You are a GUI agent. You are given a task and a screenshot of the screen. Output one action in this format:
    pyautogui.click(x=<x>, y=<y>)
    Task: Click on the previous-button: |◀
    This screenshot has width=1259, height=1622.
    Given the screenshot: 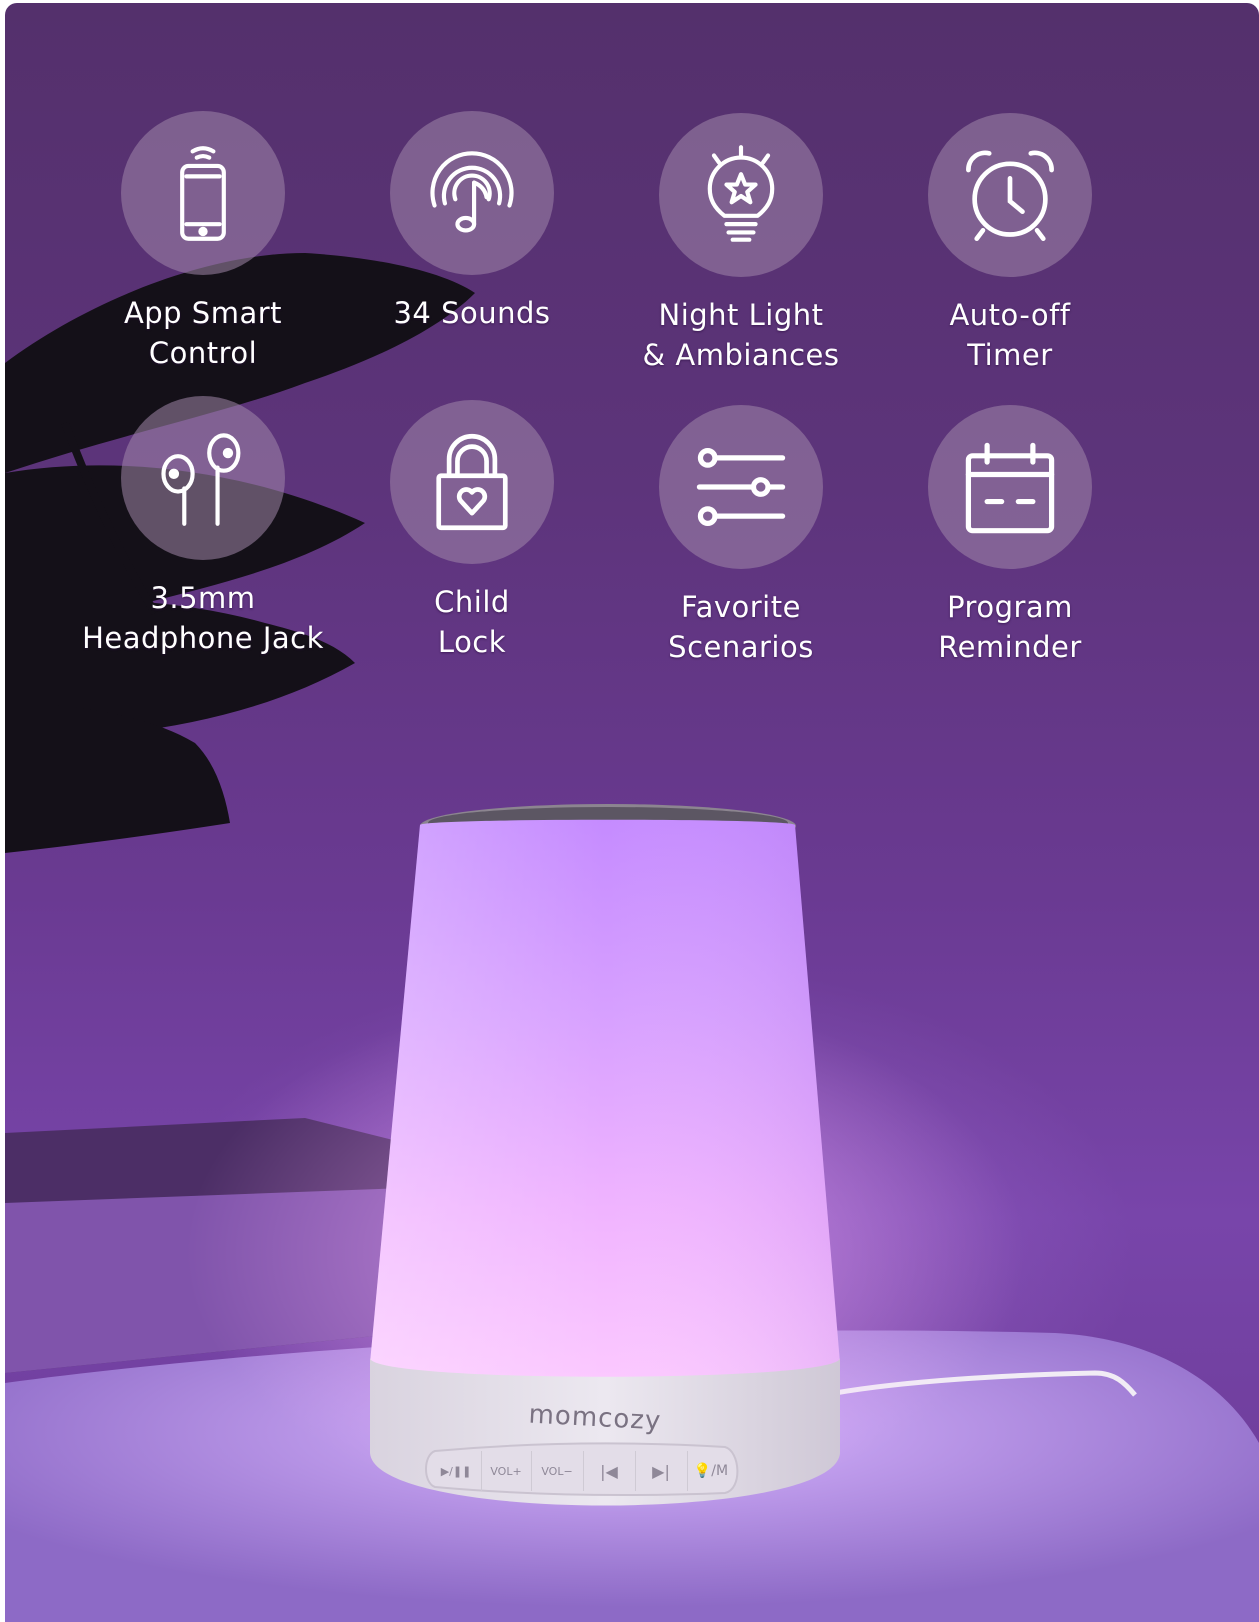 What is the action you would take?
    pyautogui.click(x=609, y=1471)
    